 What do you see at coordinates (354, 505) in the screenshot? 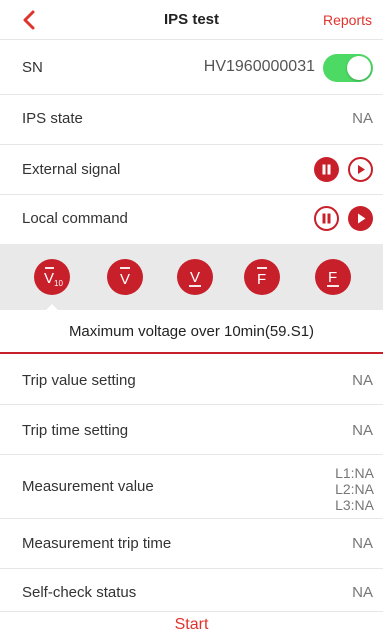
I see `measurement-l3: L3:NA` at bounding box center [354, 505].